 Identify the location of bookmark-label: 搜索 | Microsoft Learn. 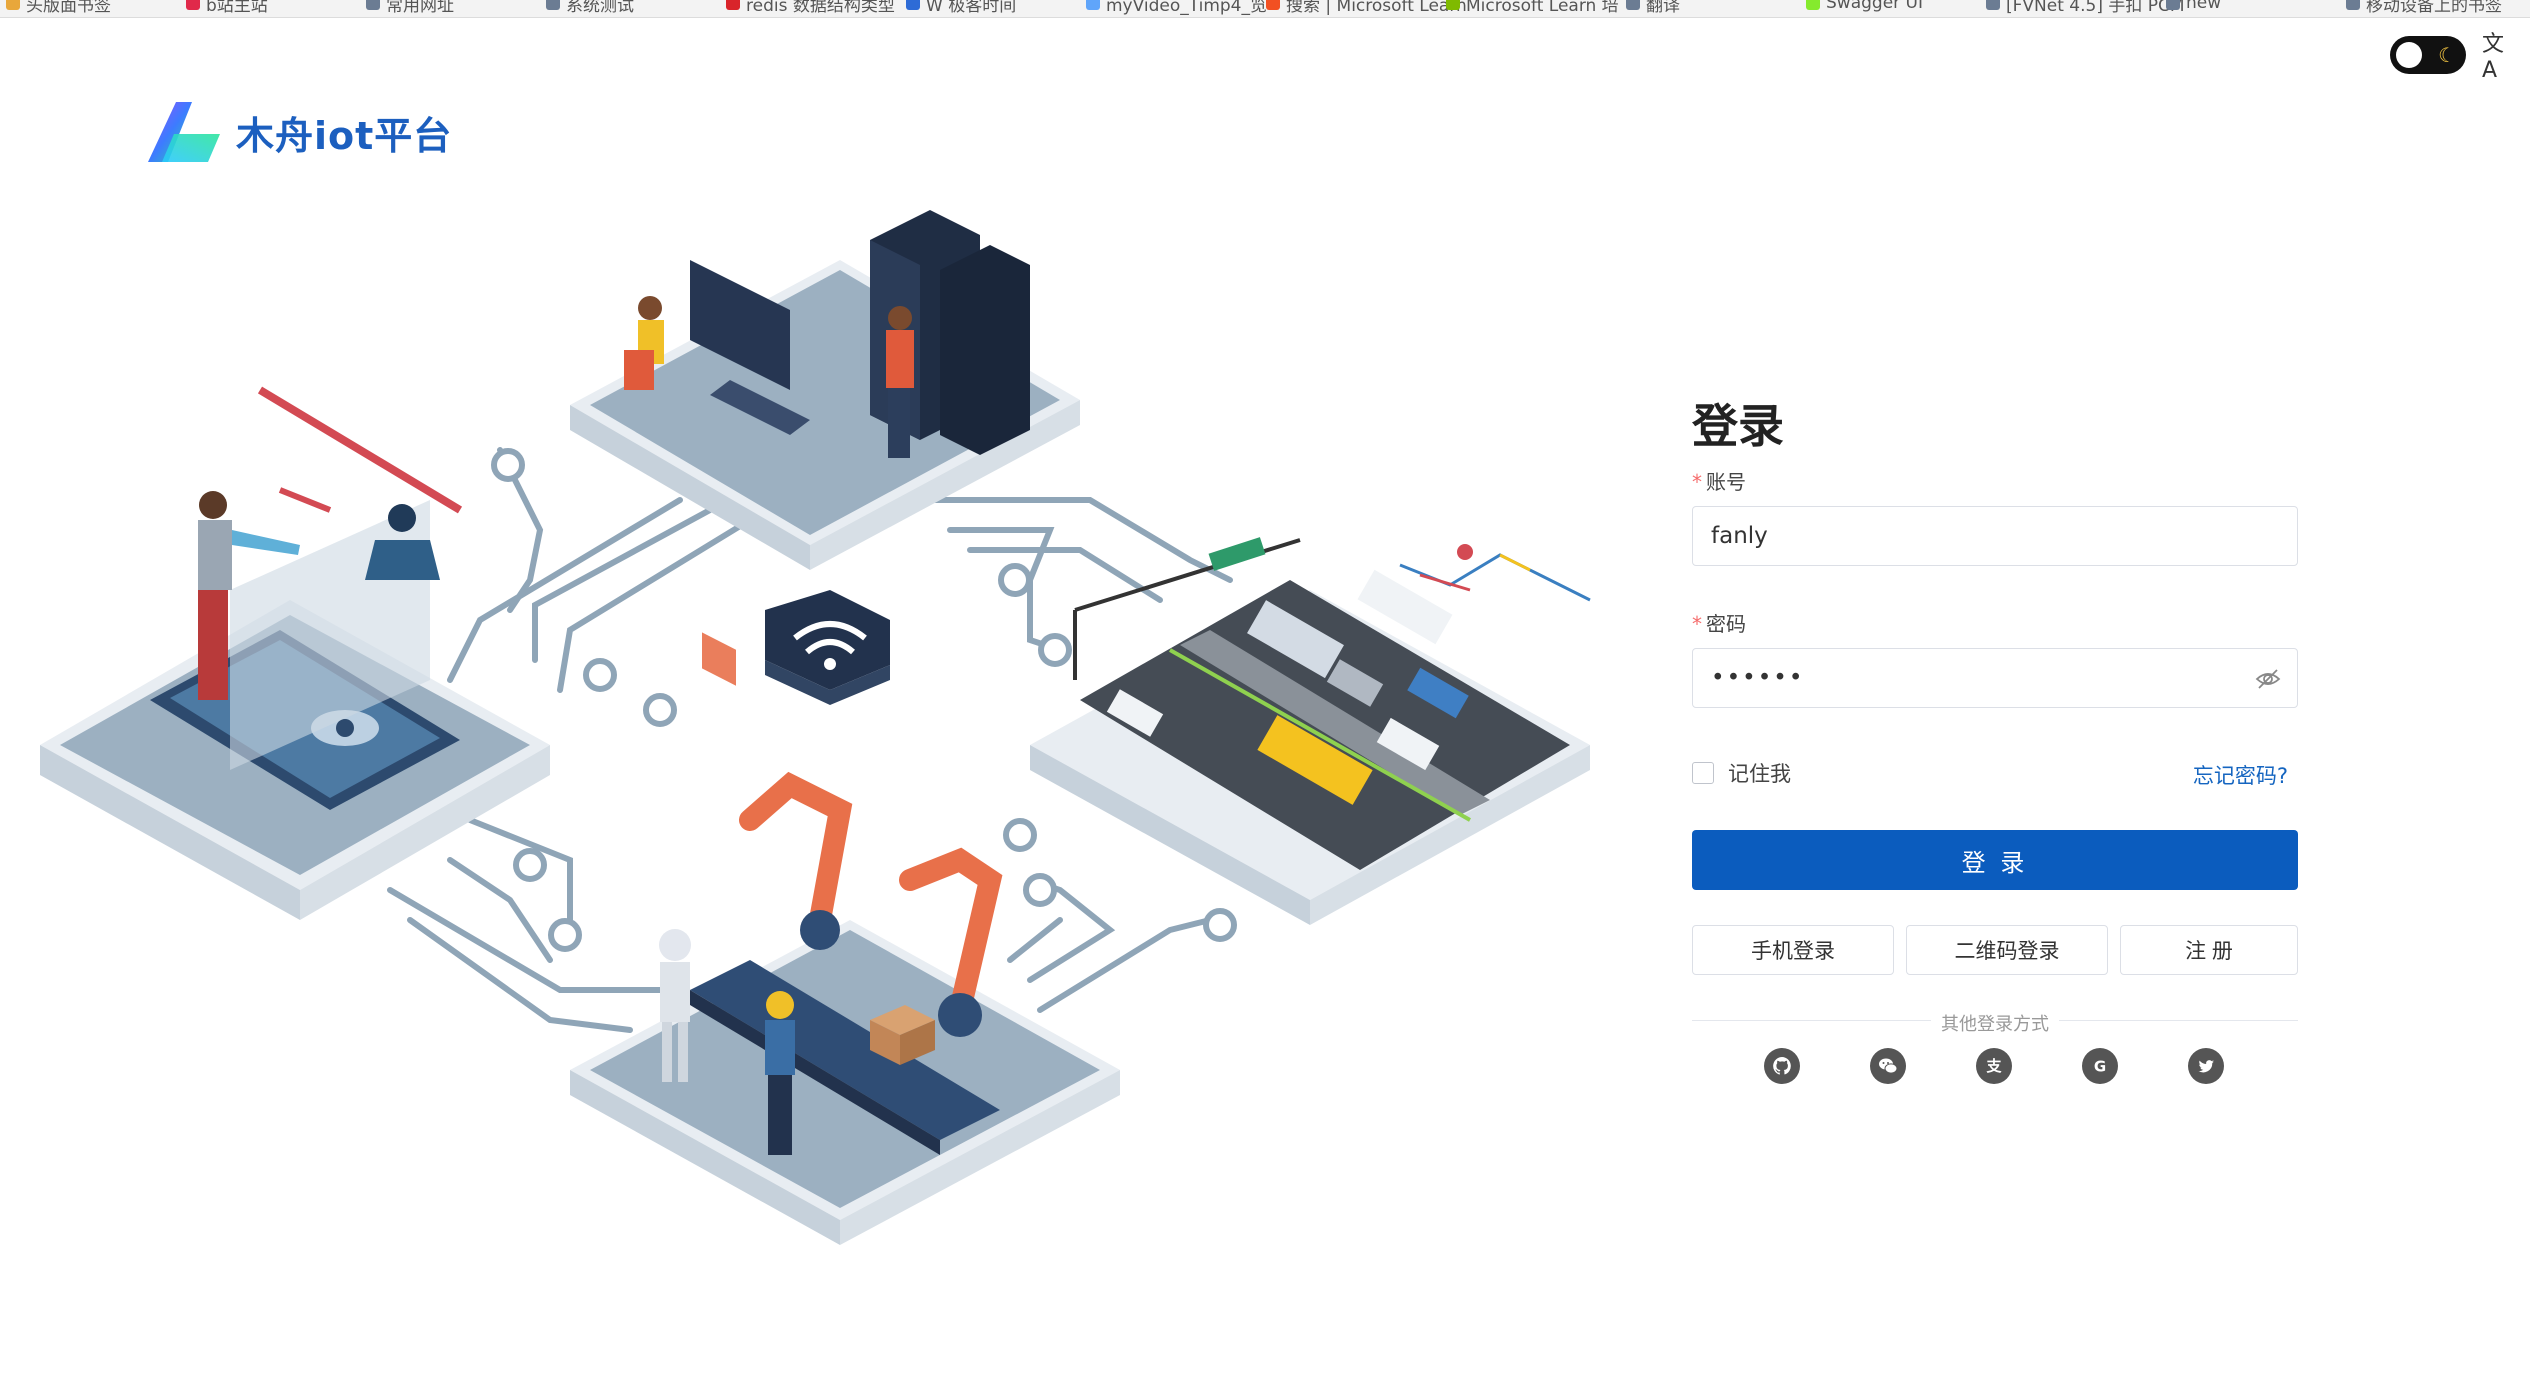
(1376, 8).